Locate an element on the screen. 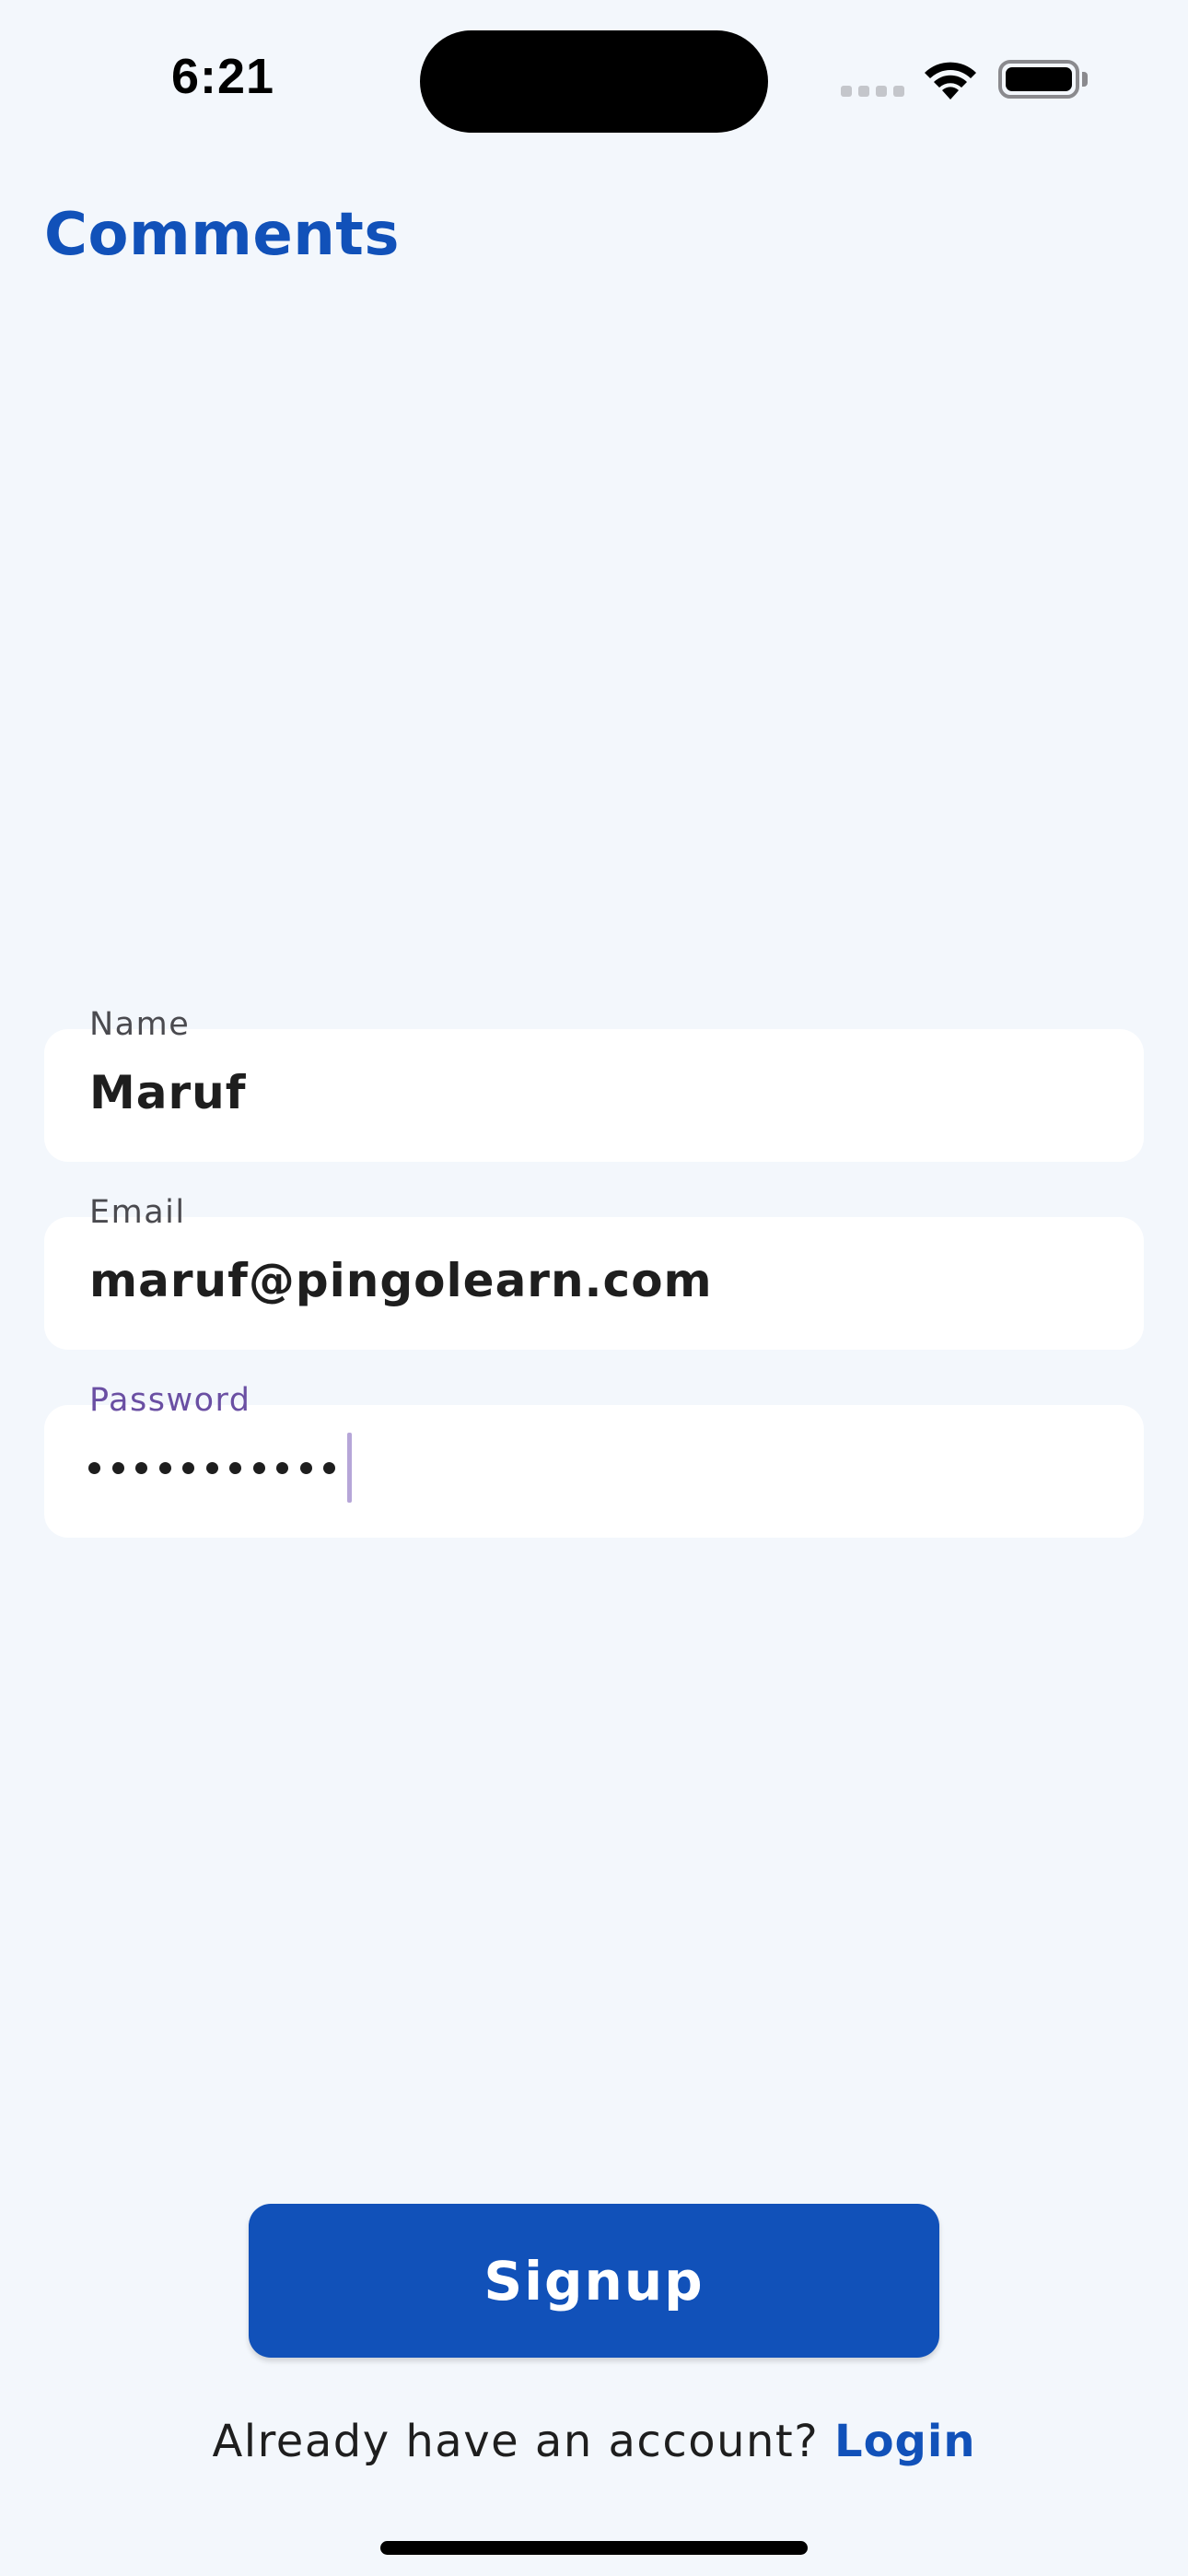  page-title: Comments is located at coordinates (222, 235).